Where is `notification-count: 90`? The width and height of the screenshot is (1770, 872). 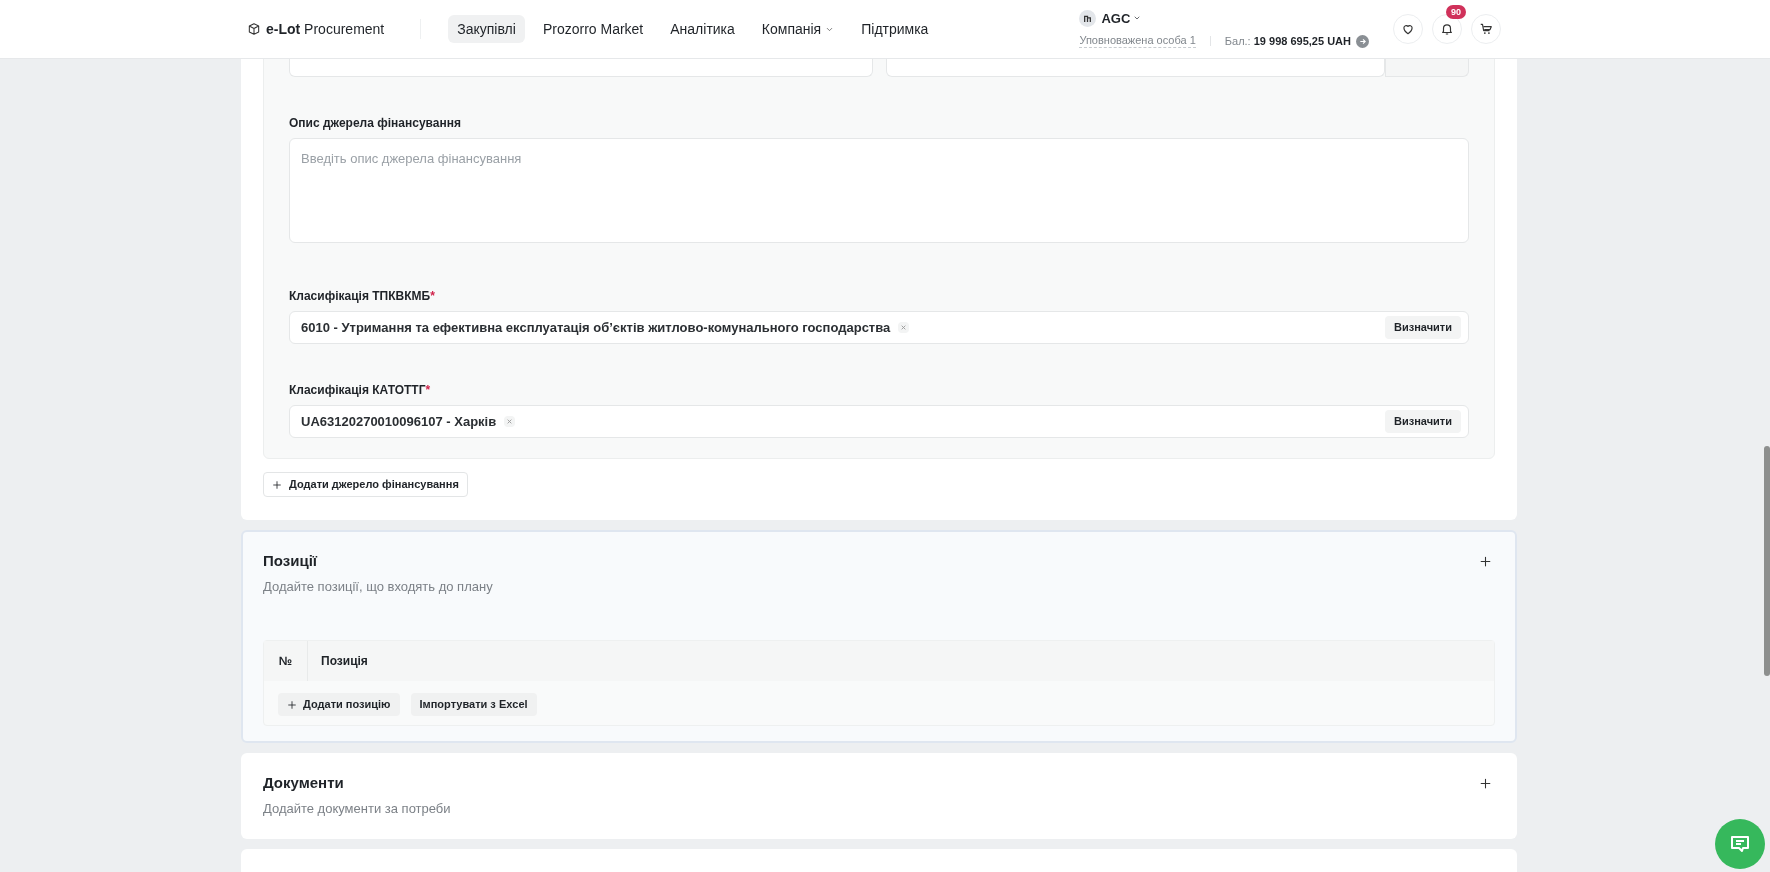 notification-count: 90 is located at coordinates (1455, 12).